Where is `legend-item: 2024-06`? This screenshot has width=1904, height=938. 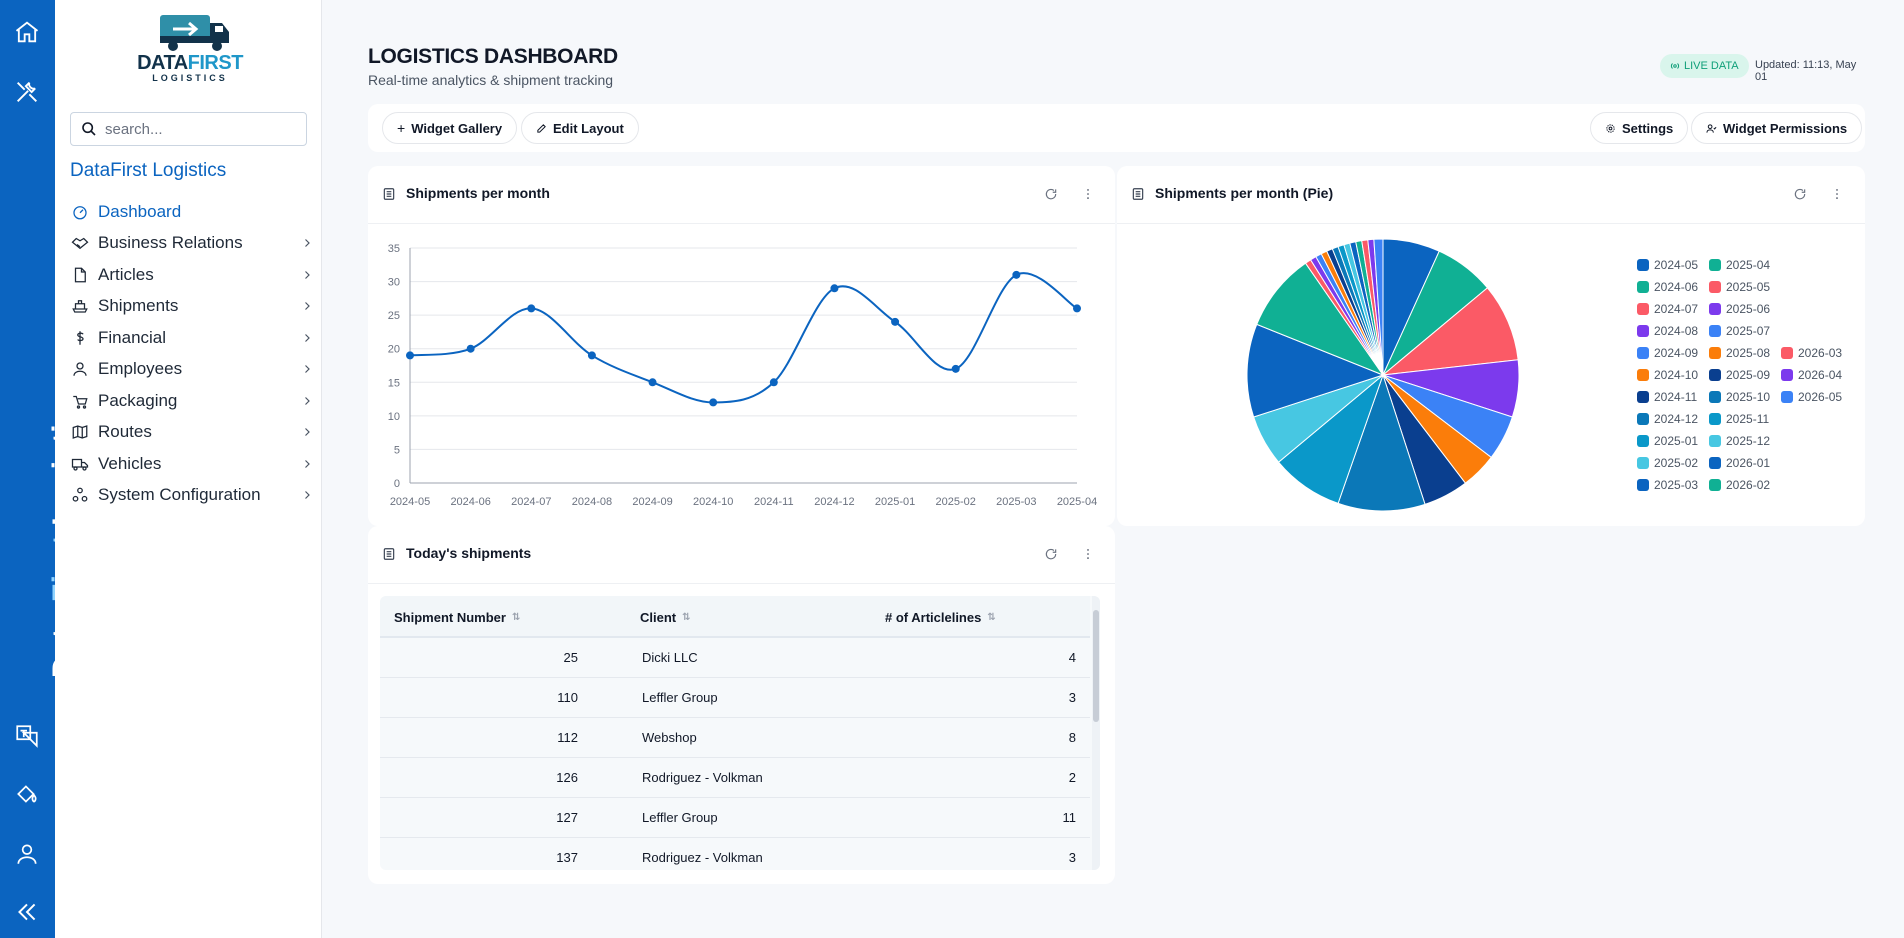 legend-item: 2024-06 is located at coordinates (1667, 287).